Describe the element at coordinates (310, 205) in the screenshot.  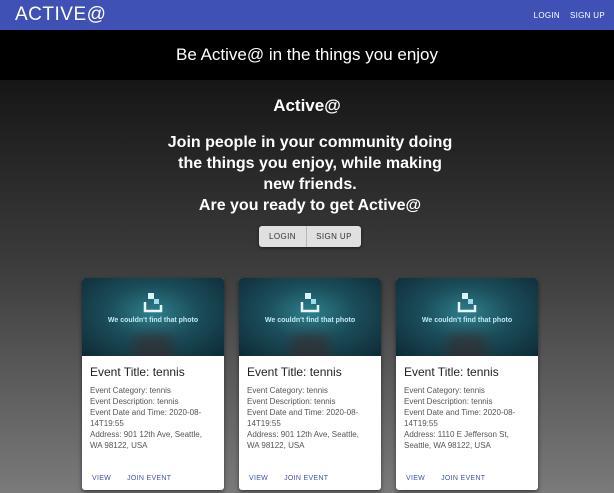
I see `hero-line: Are you ready to get Active@` at that location.